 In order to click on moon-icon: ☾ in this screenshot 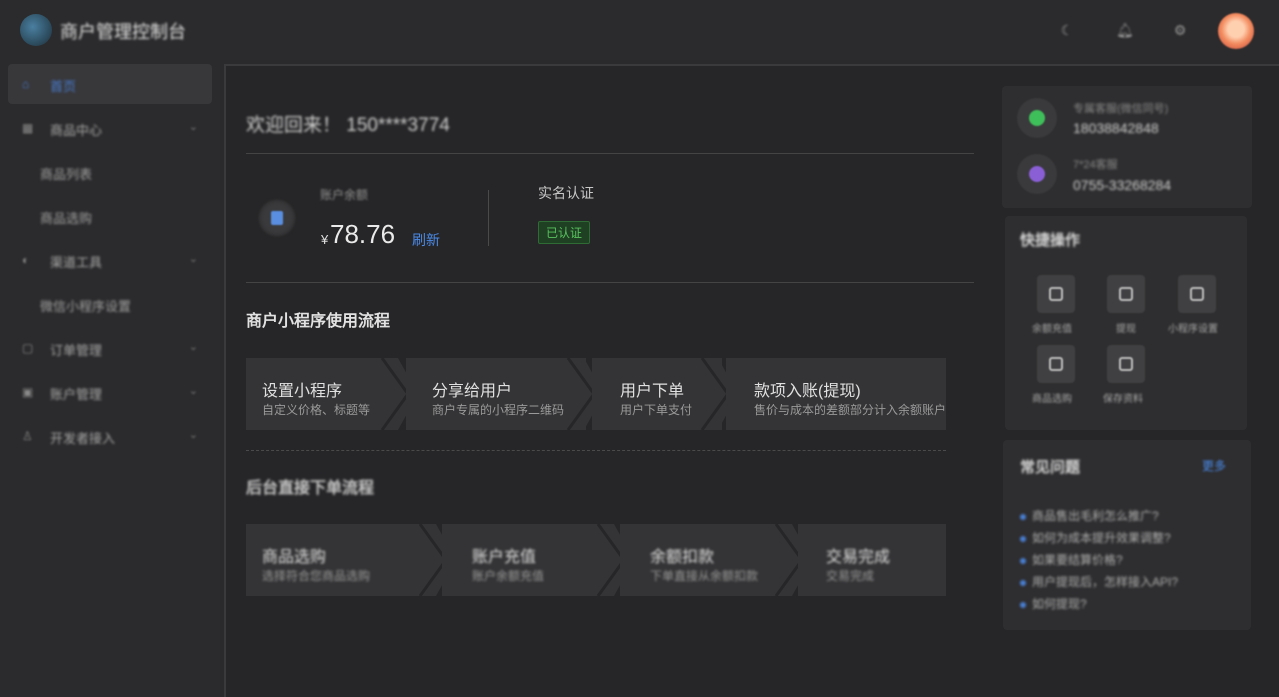, I will do `click(1067, 30)`.